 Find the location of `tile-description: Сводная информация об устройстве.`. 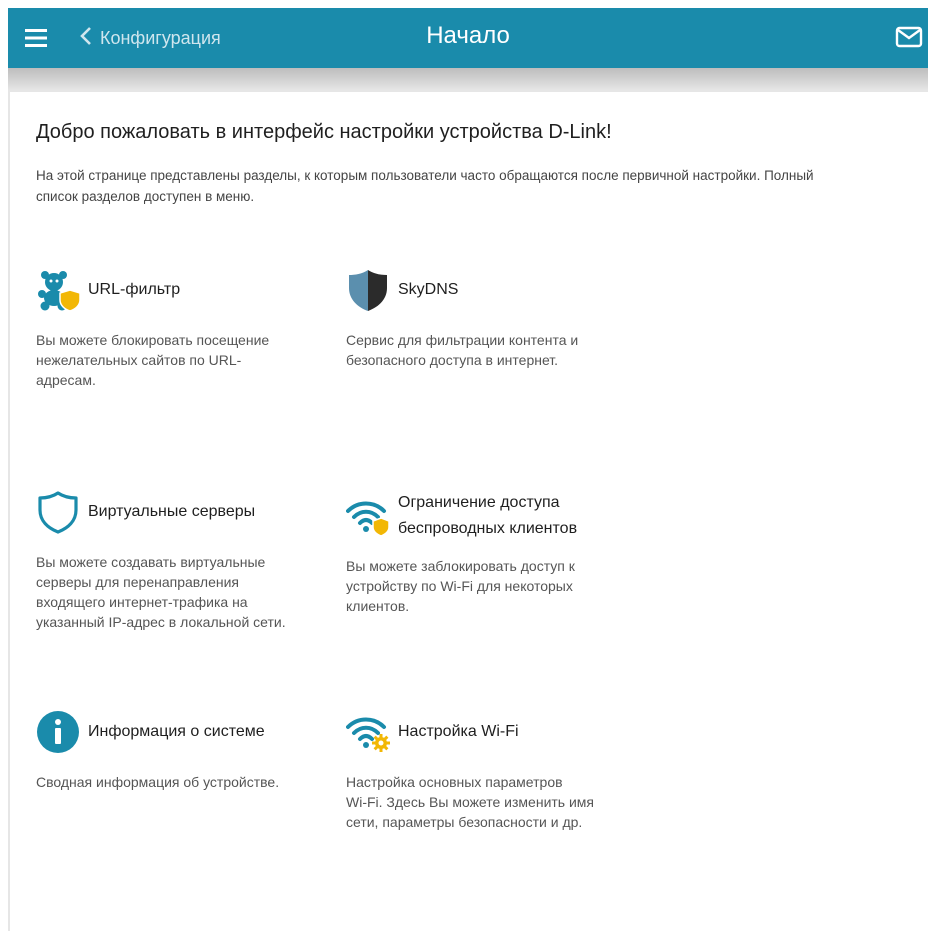

tile-description: Сводная информация об устройстве. is located at coordinates (157, 782).